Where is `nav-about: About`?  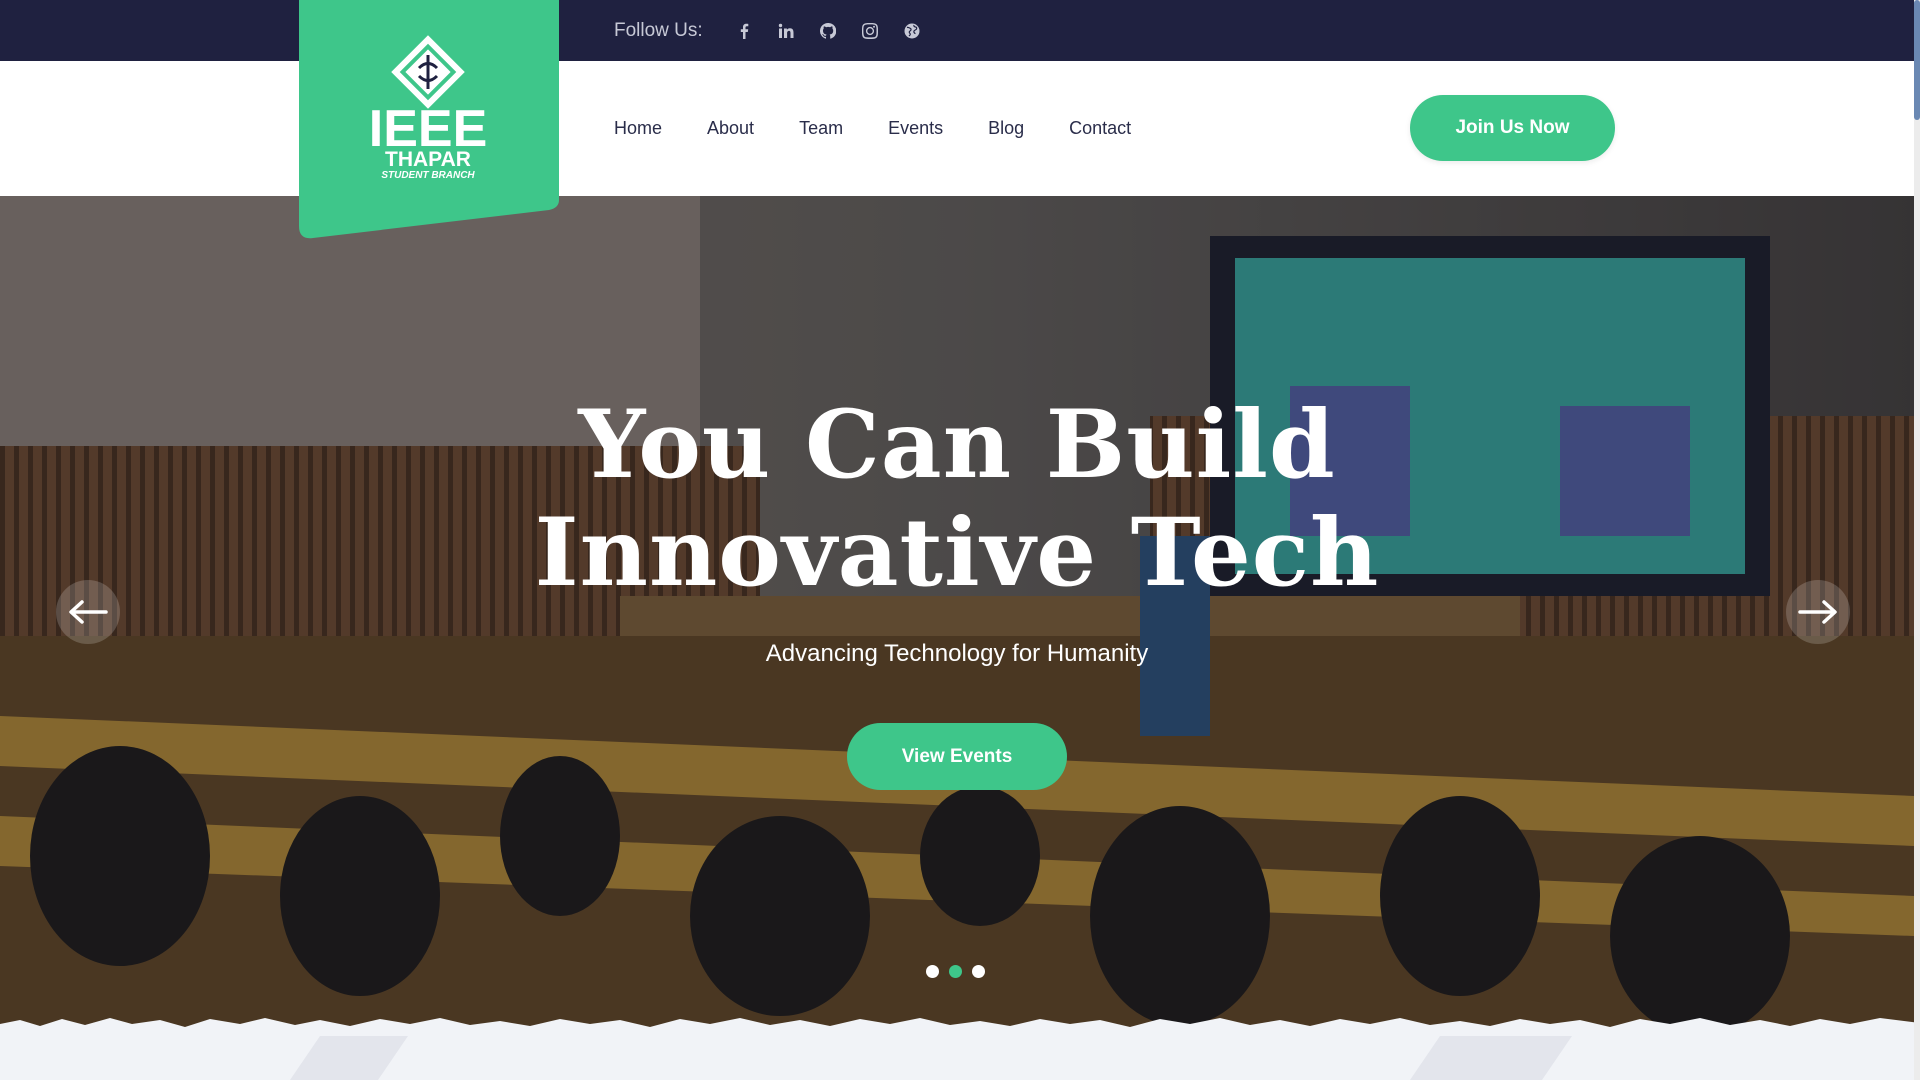
nav-about: About is located at coordinates (730, 128).